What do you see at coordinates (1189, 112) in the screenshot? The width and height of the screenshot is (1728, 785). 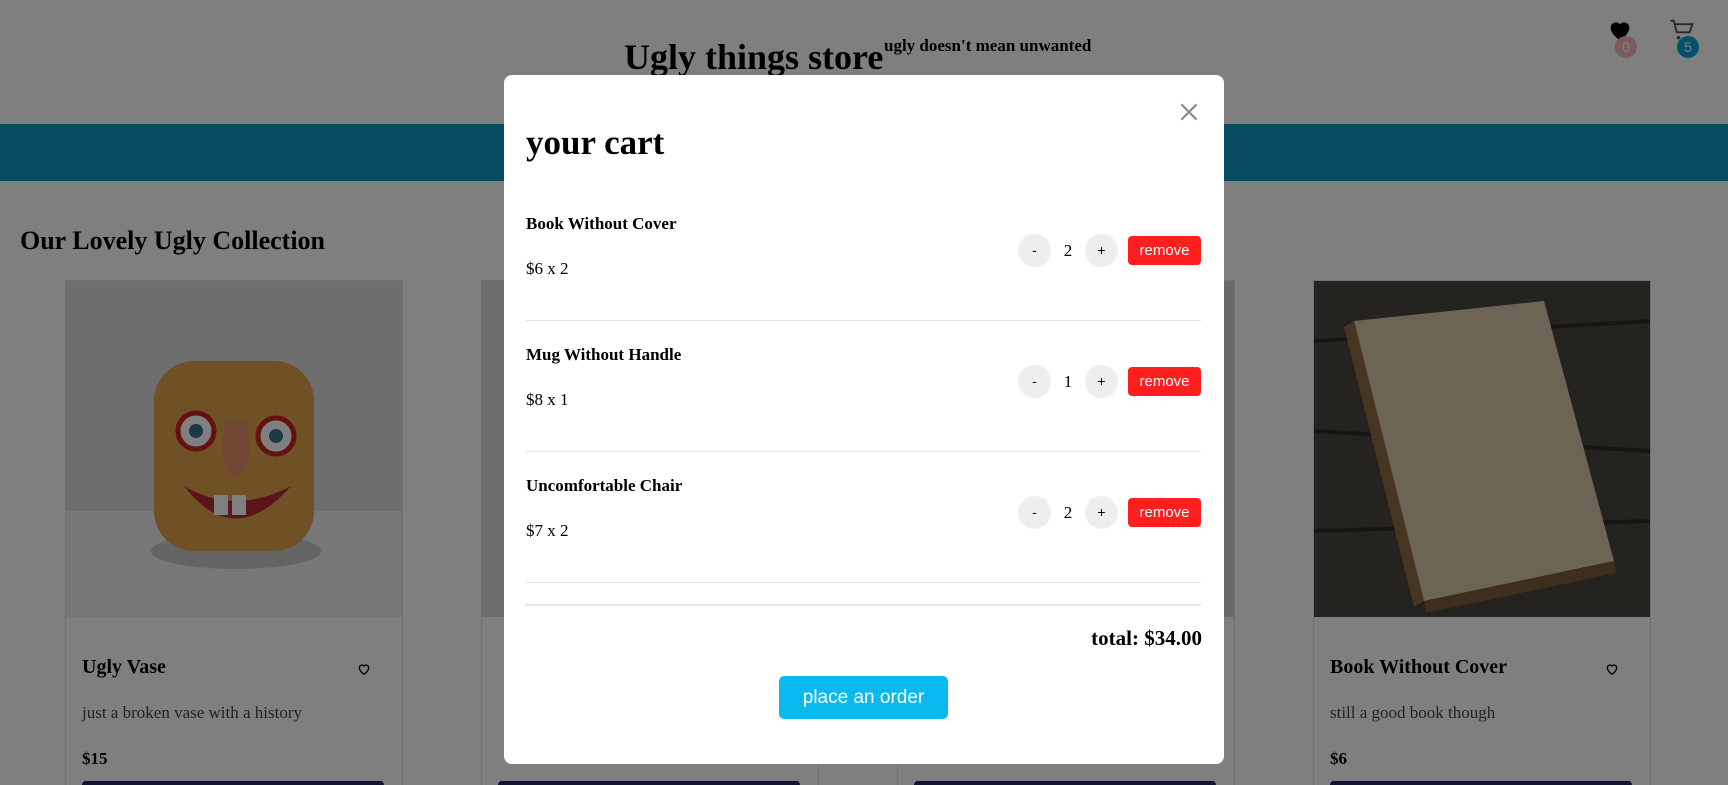 I see `close-icon` at bounding box center [1189, 112].